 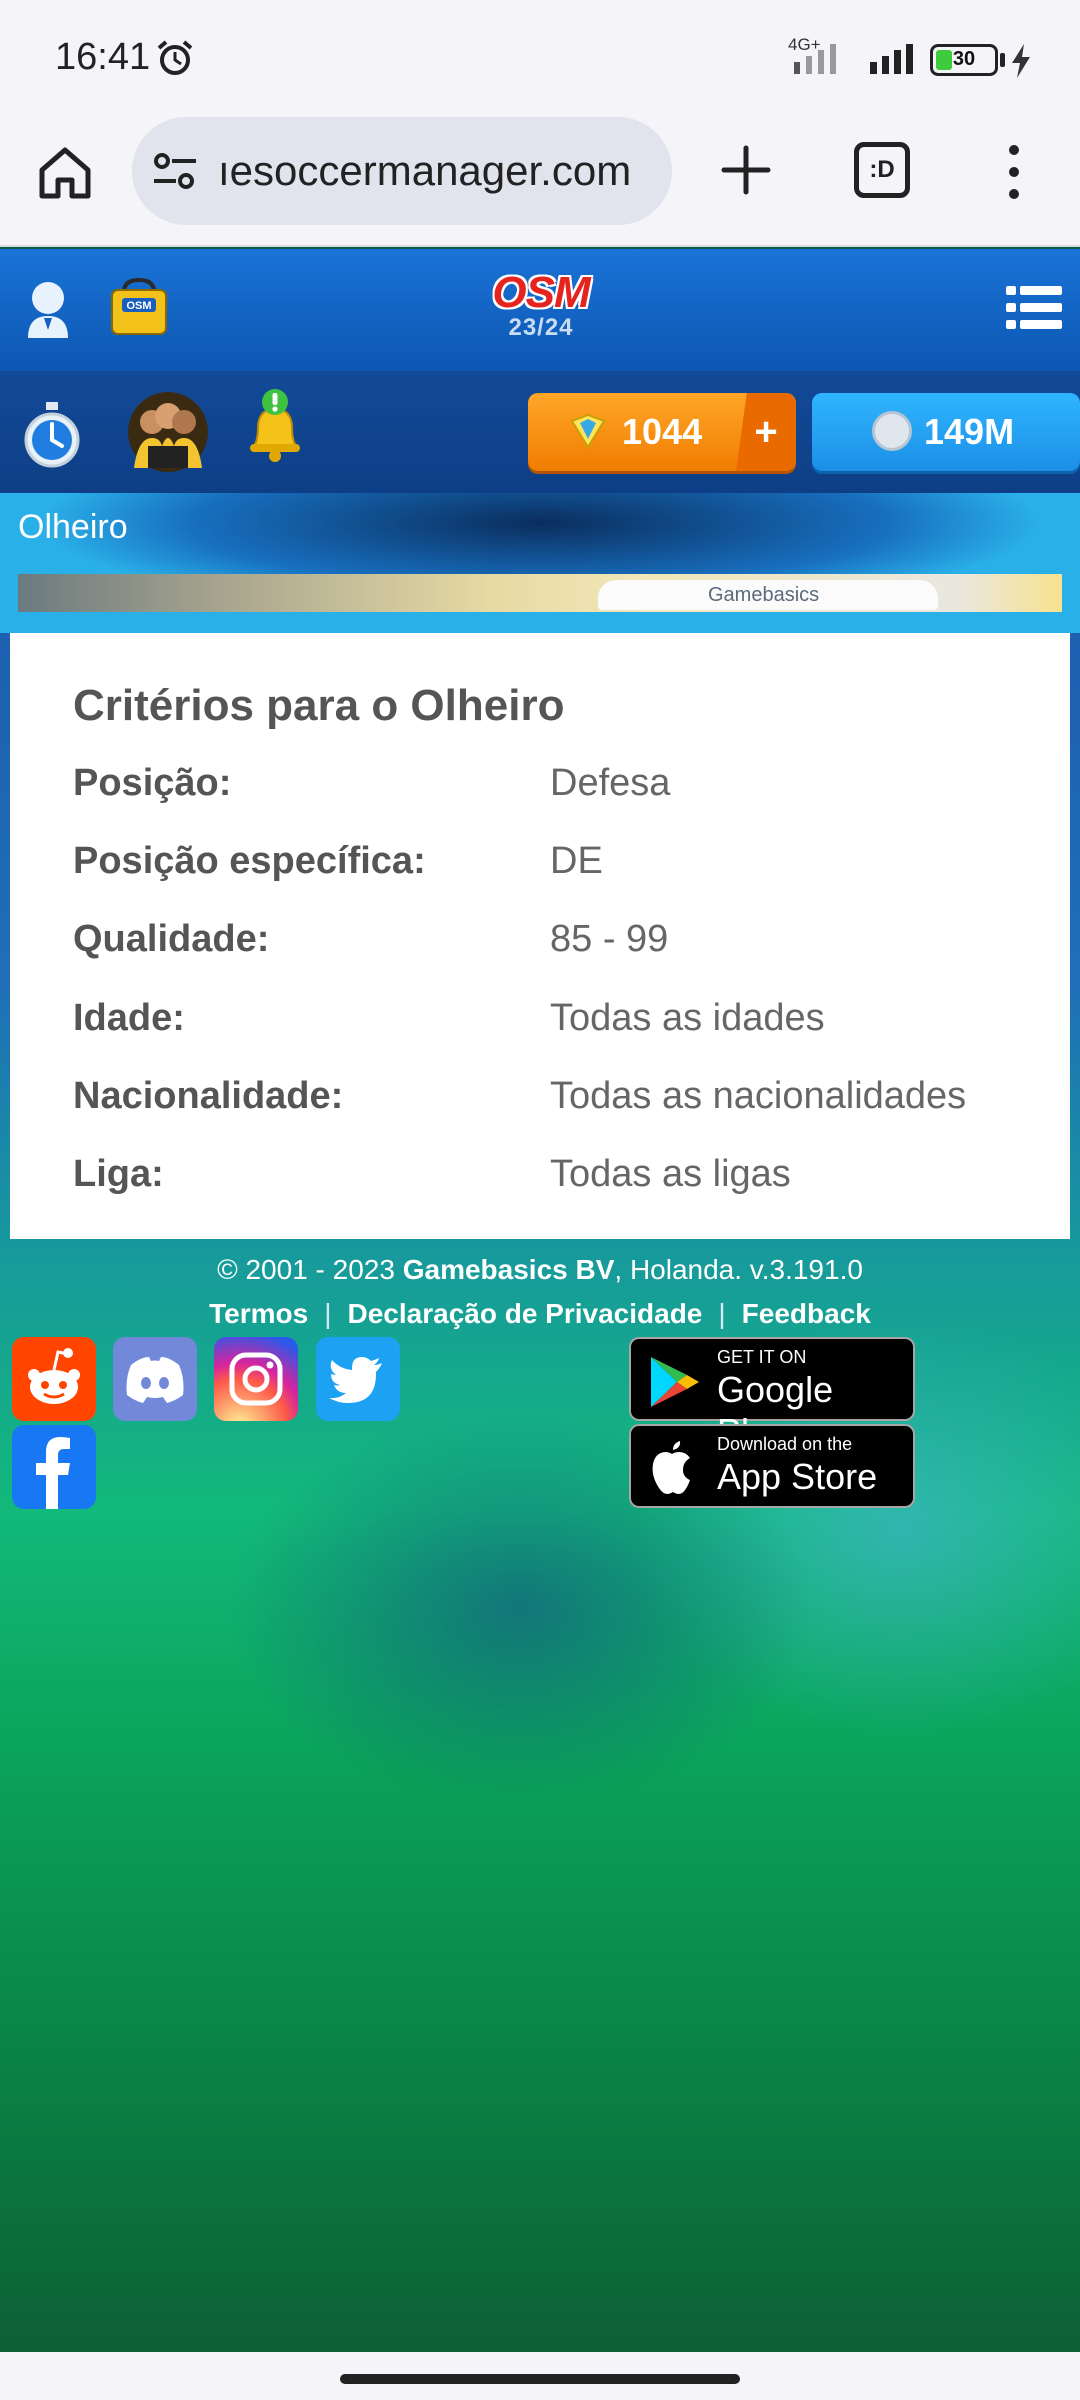 I want to click on add-gems-button: +, so click(x=766, y=432).